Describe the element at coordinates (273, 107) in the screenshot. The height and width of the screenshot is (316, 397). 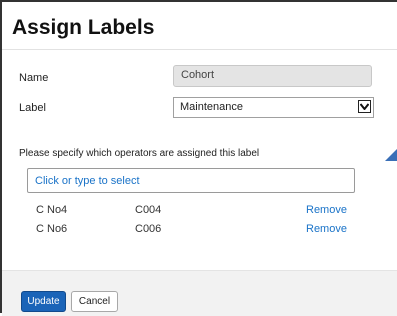
I see `label-select: Maintenance` at that location.